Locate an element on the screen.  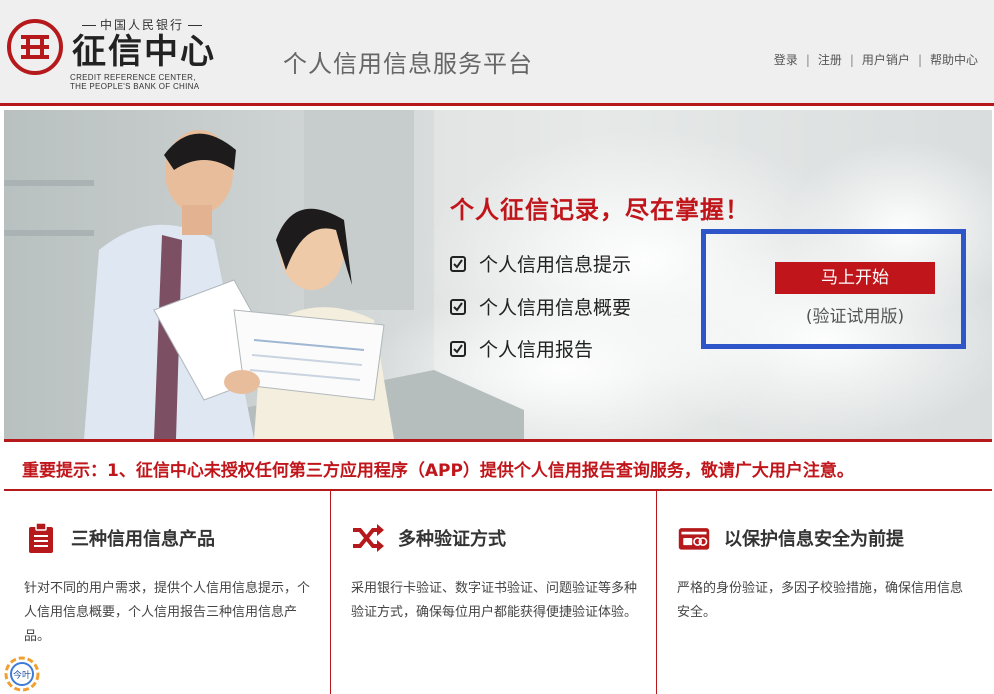
feature-item: 个人信用信息提示 is located at coordinates (540, 263).